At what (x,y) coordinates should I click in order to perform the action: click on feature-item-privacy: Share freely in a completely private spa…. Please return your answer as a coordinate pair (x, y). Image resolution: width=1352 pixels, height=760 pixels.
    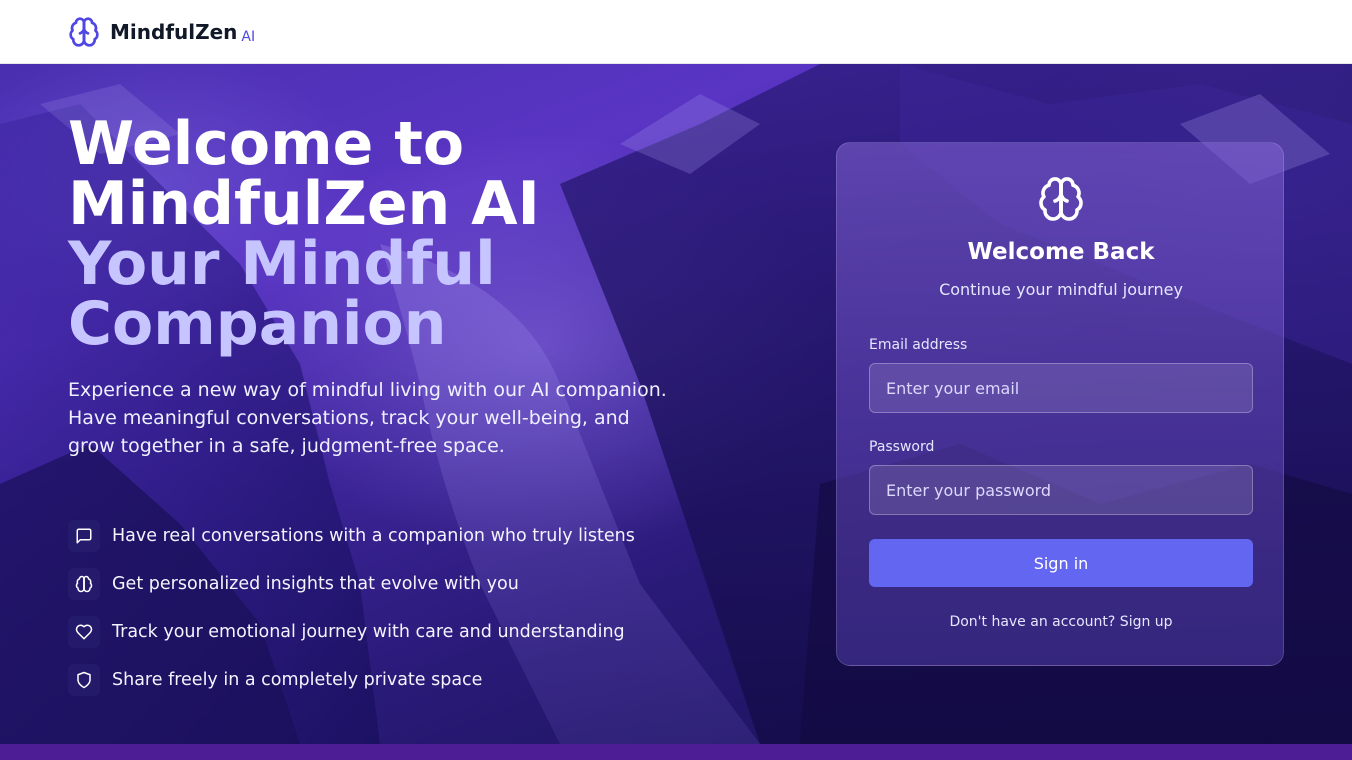
    Looking at the image, I should click on (388, 680).